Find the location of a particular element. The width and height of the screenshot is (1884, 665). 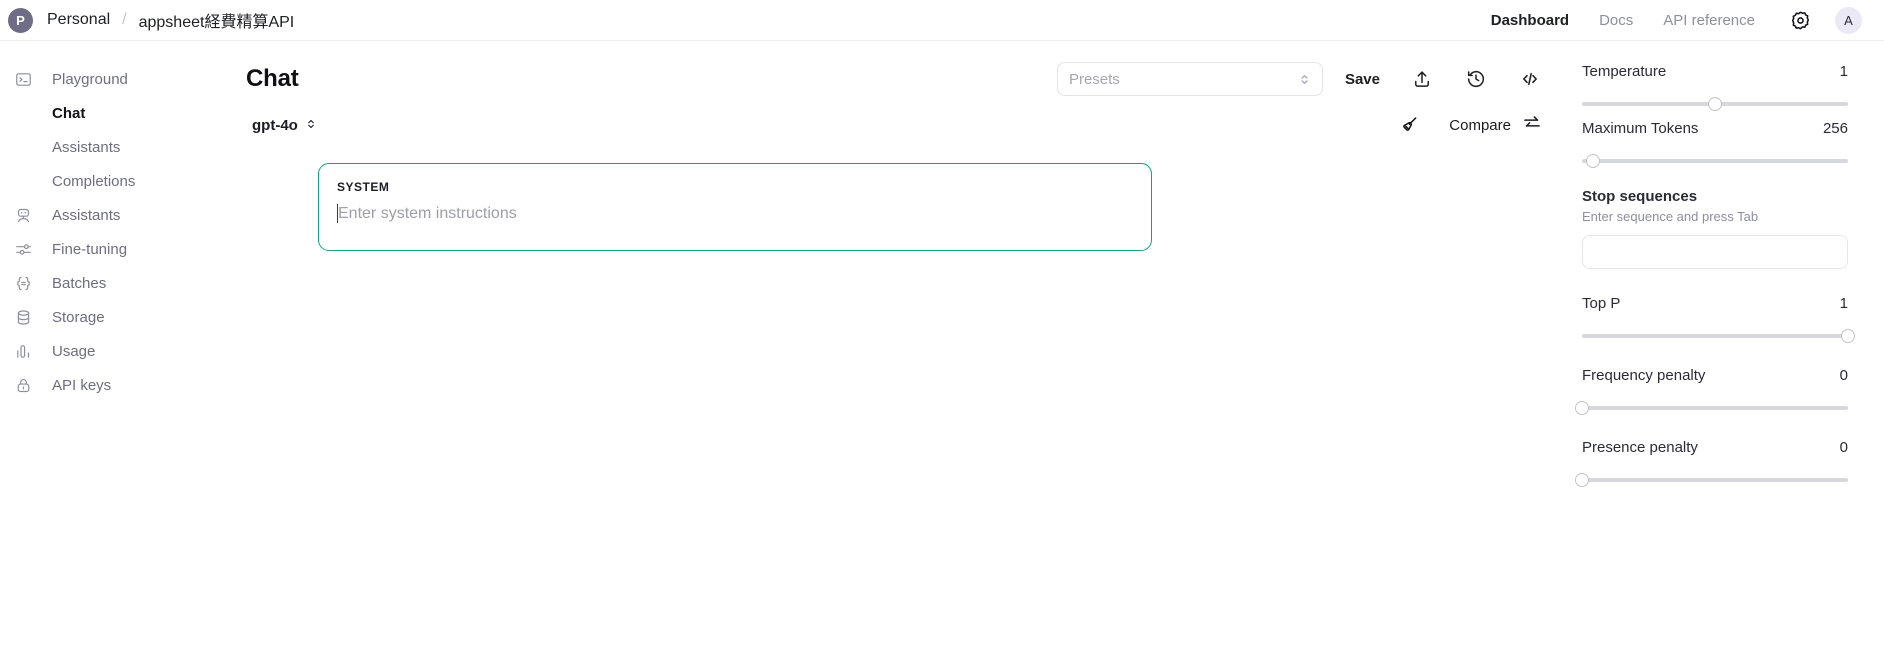

temperature-slider is located at coordinates (1715, 104).